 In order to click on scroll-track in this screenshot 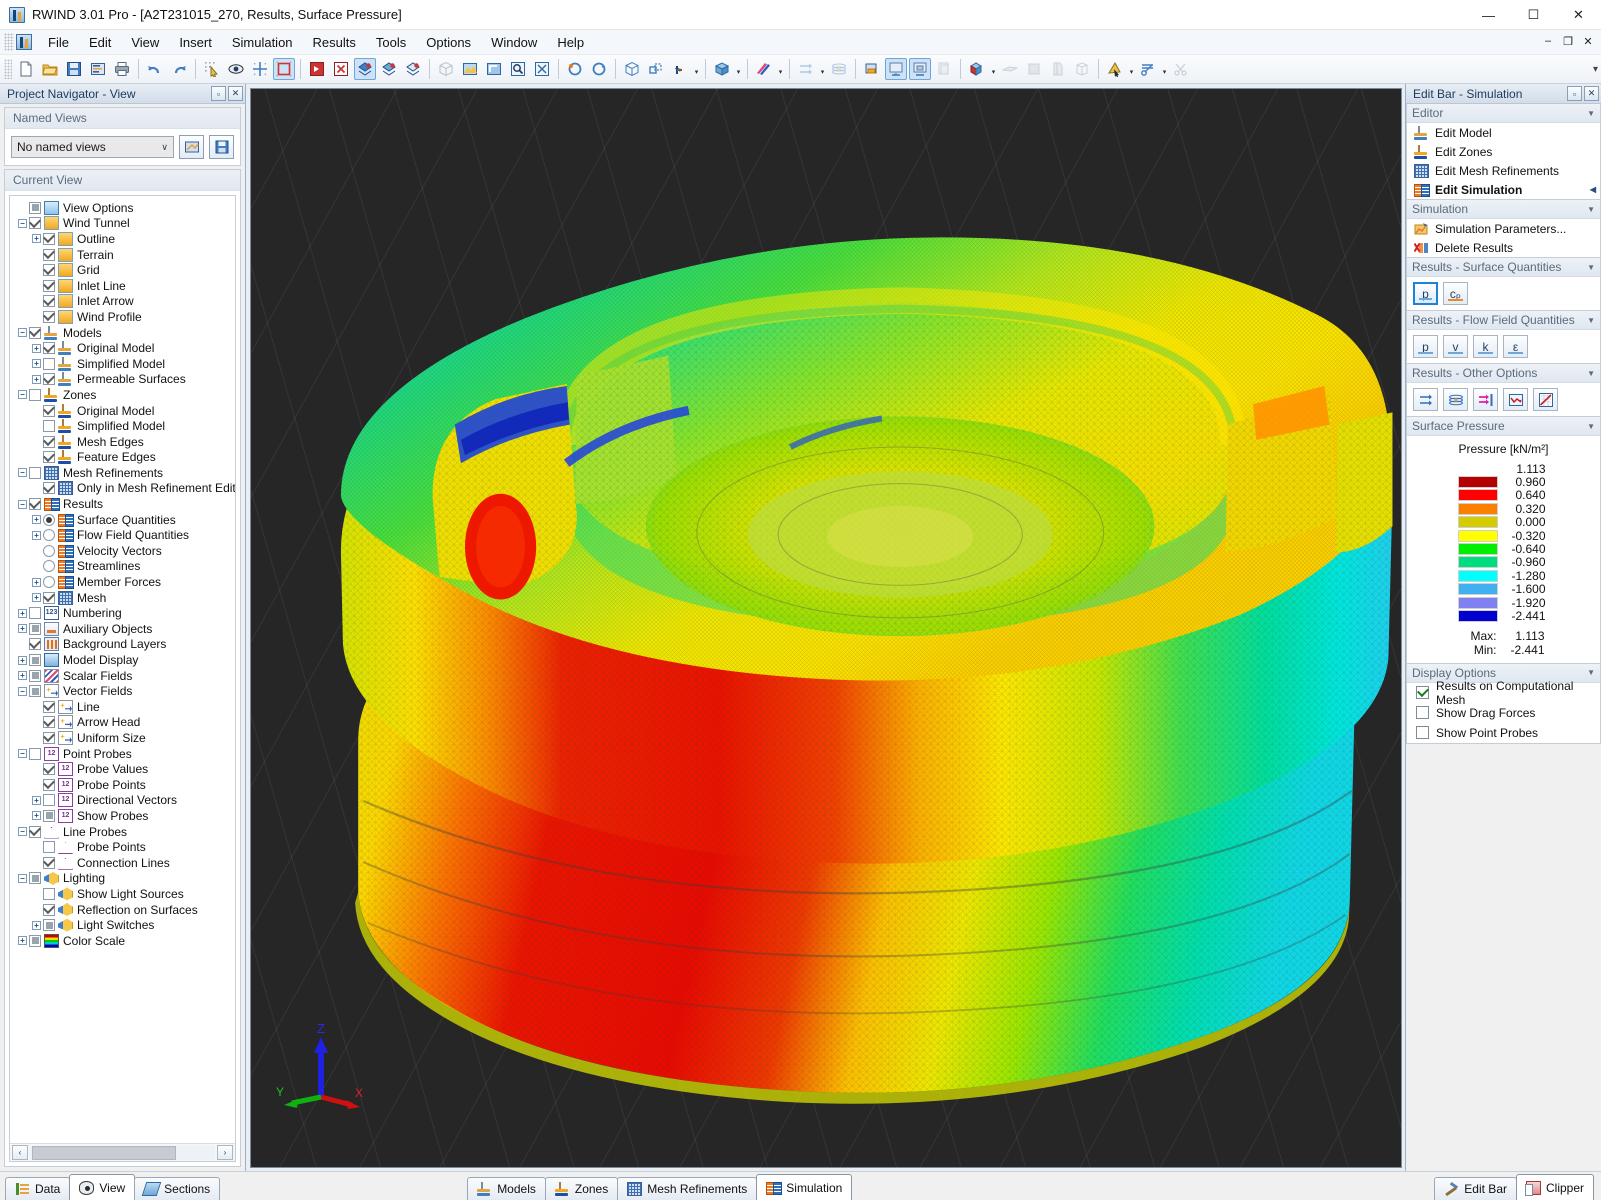, I will do `click(122, 1152)`.